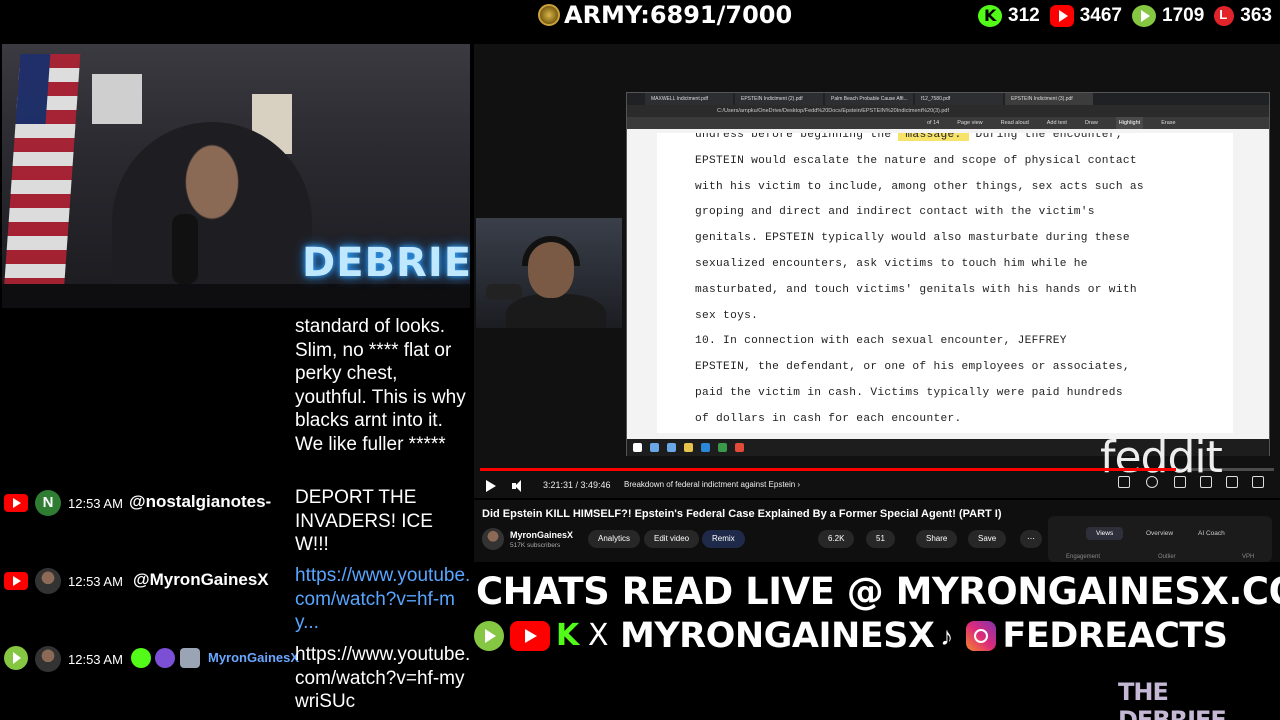 This screenshot has height=720, width=1280. I want to click on captions-icon, so click(1124, 482).